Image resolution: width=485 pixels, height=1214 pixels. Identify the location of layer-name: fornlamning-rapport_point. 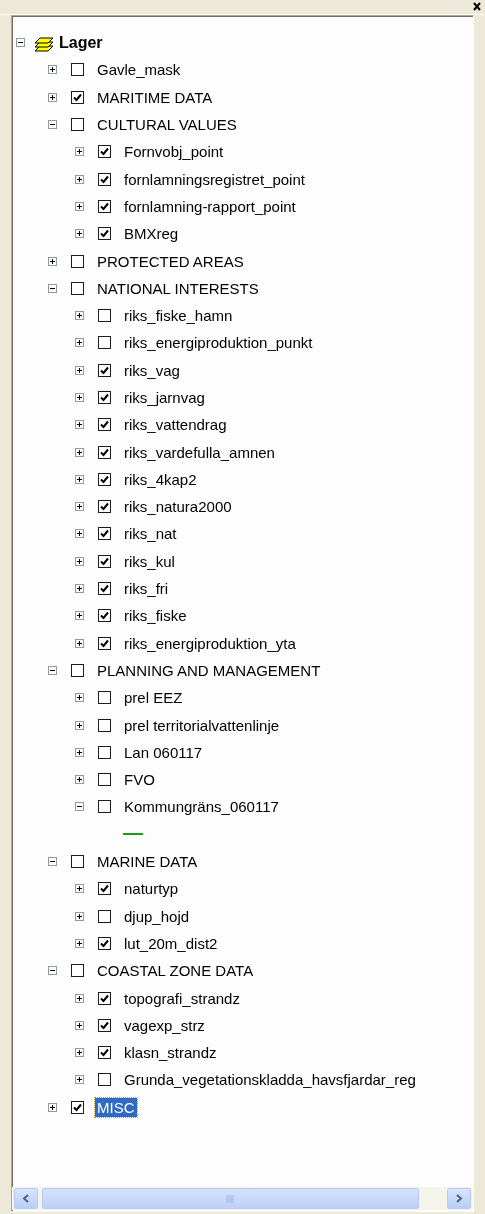
(210, 206).